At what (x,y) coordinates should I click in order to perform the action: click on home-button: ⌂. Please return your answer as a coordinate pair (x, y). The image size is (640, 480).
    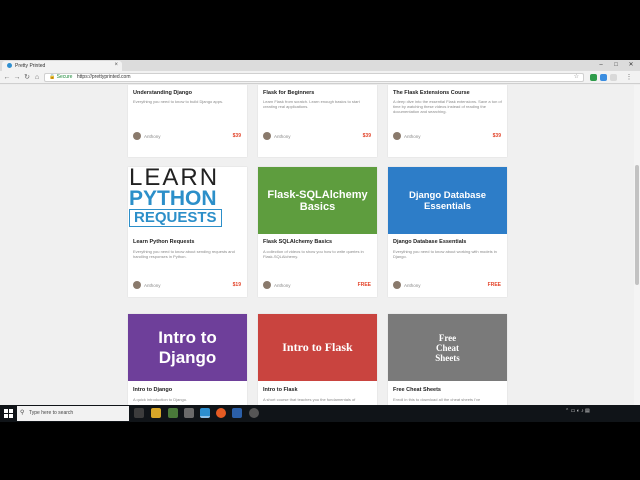
    Looking at the image, I should click on (37, 77).